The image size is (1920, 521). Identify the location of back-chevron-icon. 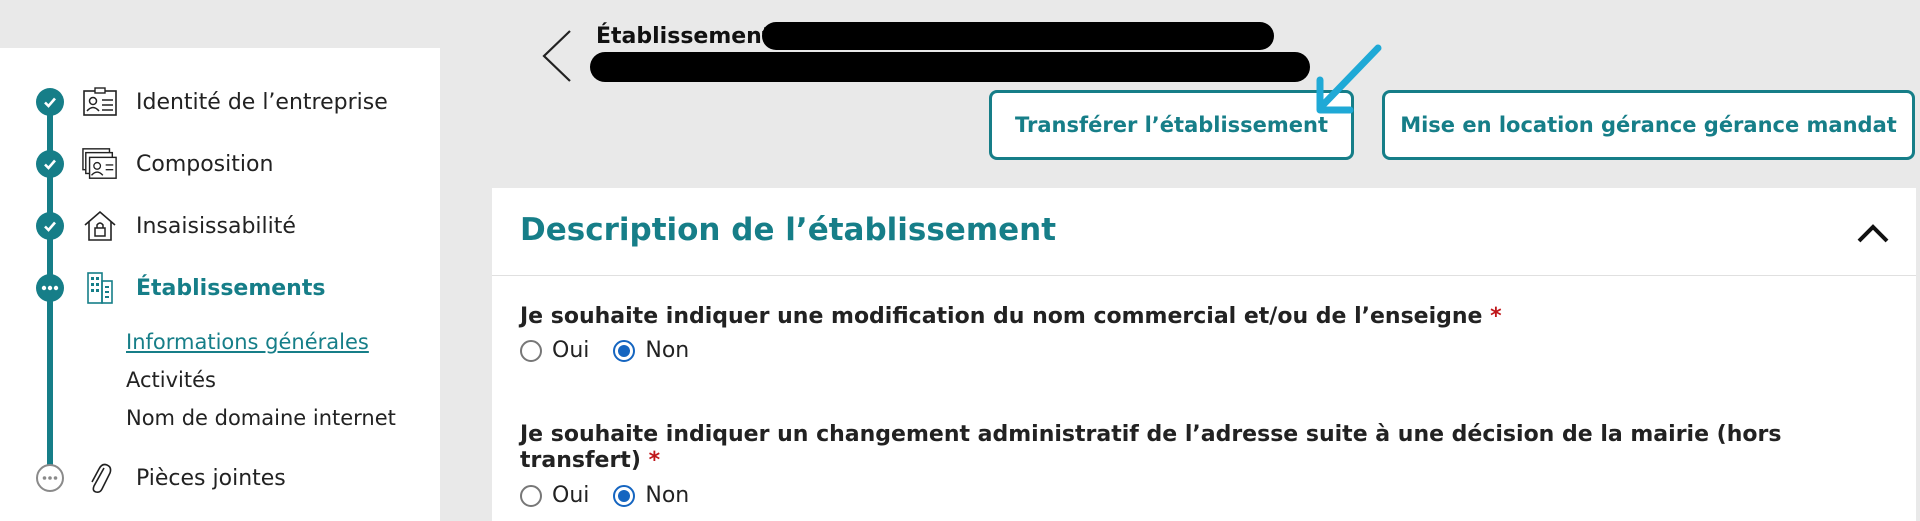
(558, 56).